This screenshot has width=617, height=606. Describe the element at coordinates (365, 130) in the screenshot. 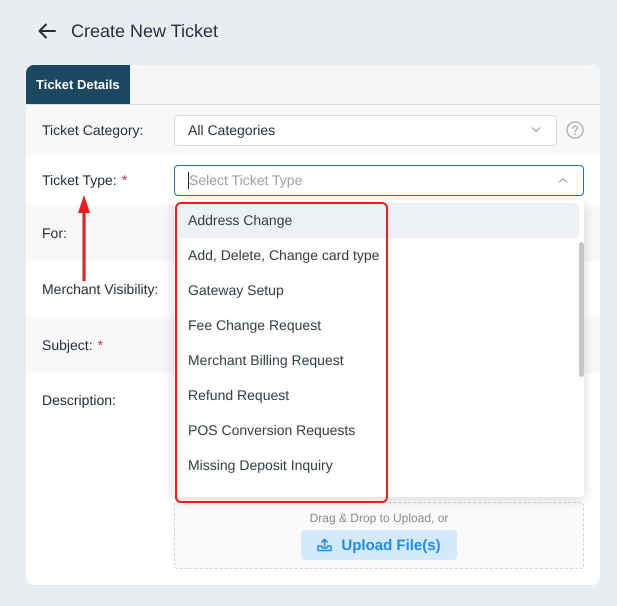

I see `select-field: All Categories` at that location.